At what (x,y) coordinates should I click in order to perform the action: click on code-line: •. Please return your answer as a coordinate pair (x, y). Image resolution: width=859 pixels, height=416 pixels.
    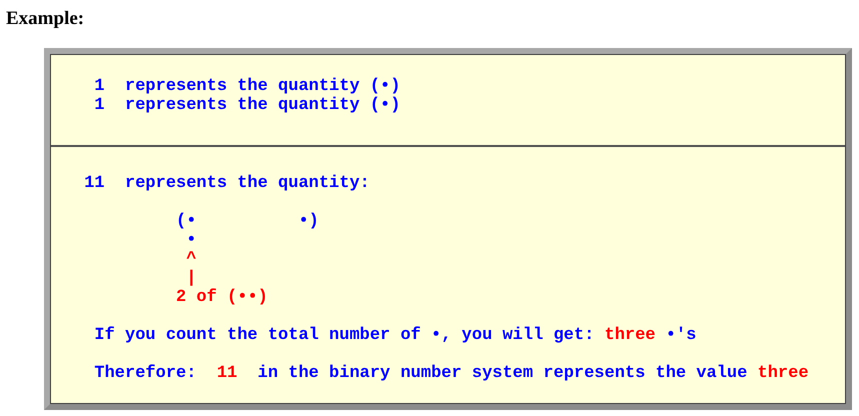
    Looking at the image, I should click on (191, 240).